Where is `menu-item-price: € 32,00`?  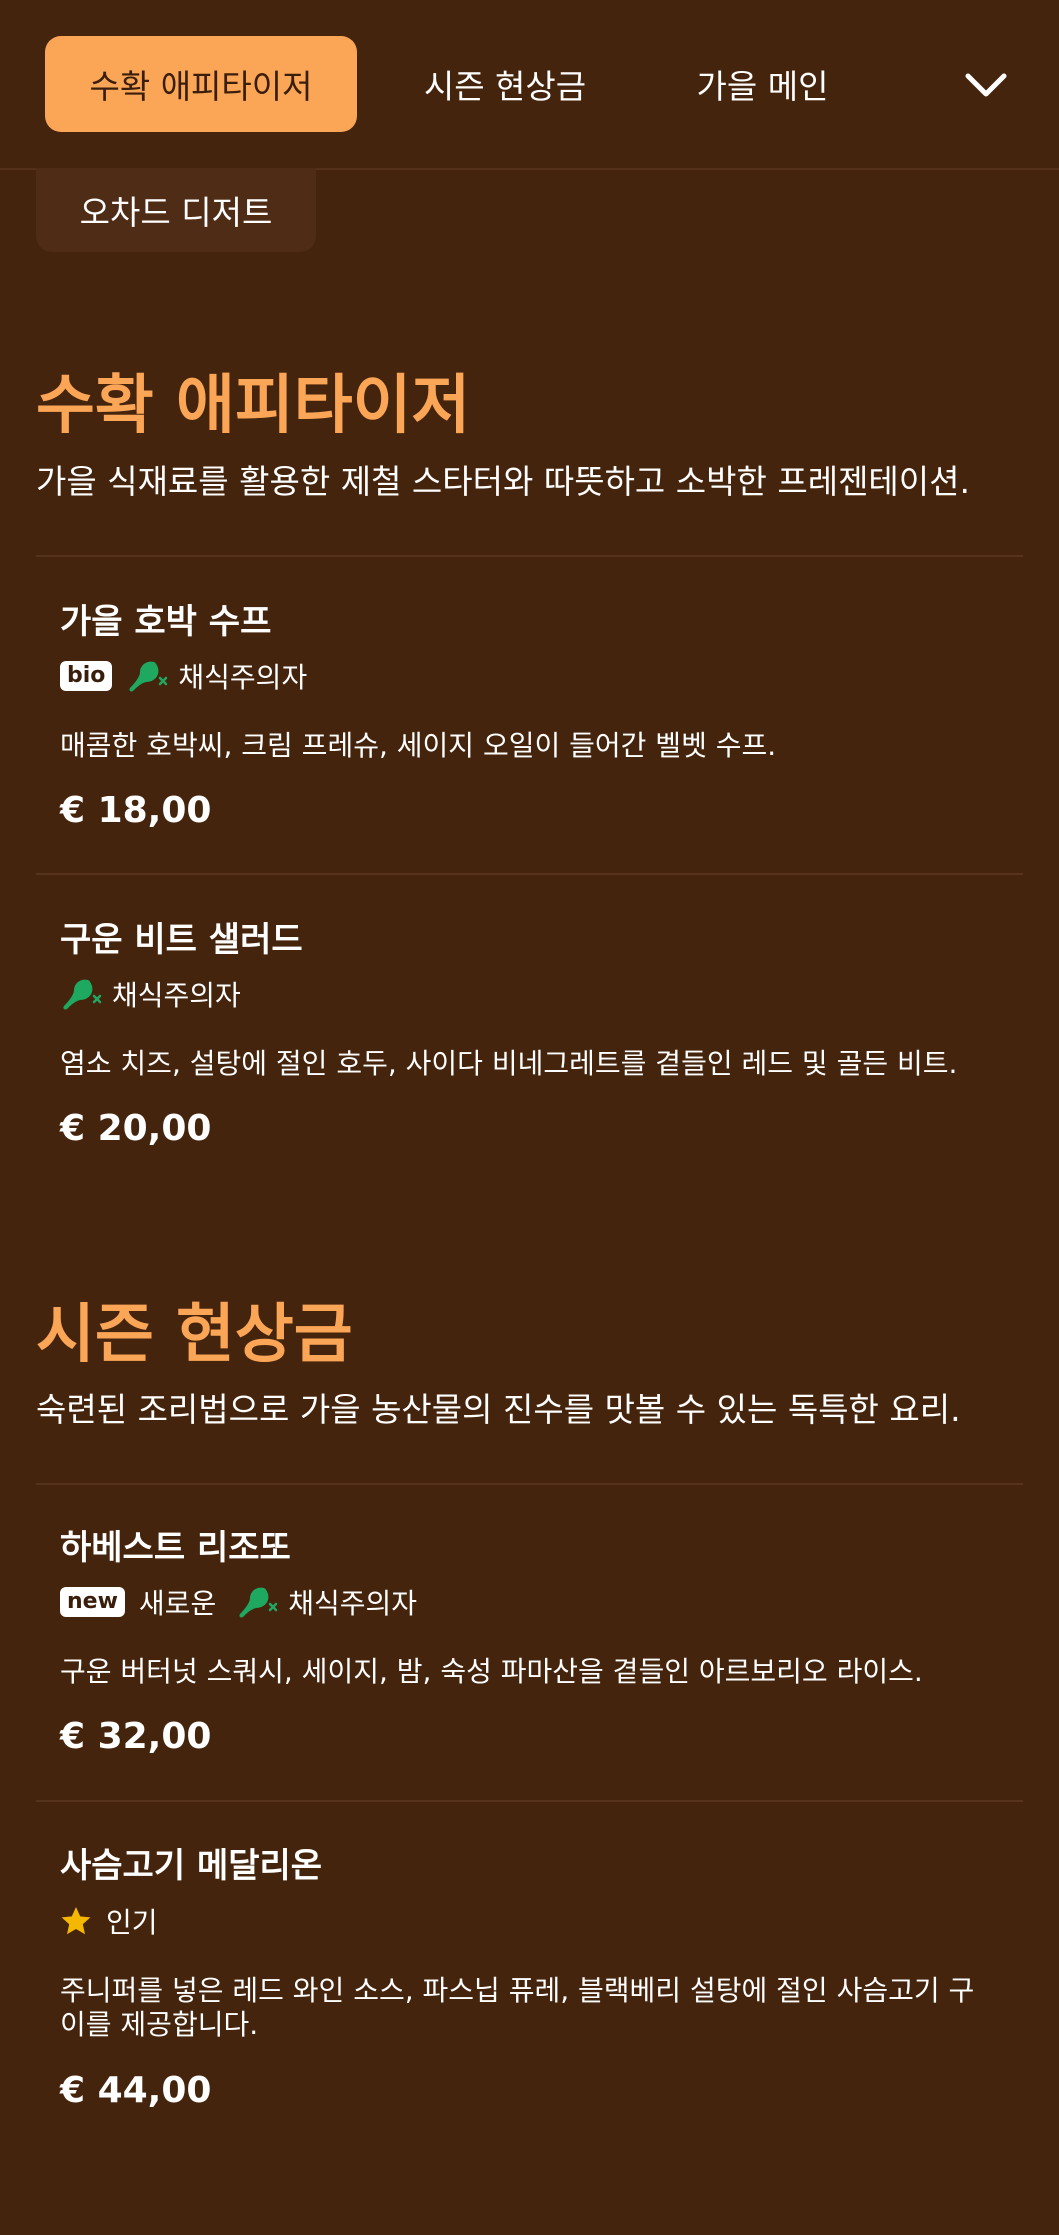
menu-item-price: € 32,00 is located at coordinates (136, 1736).